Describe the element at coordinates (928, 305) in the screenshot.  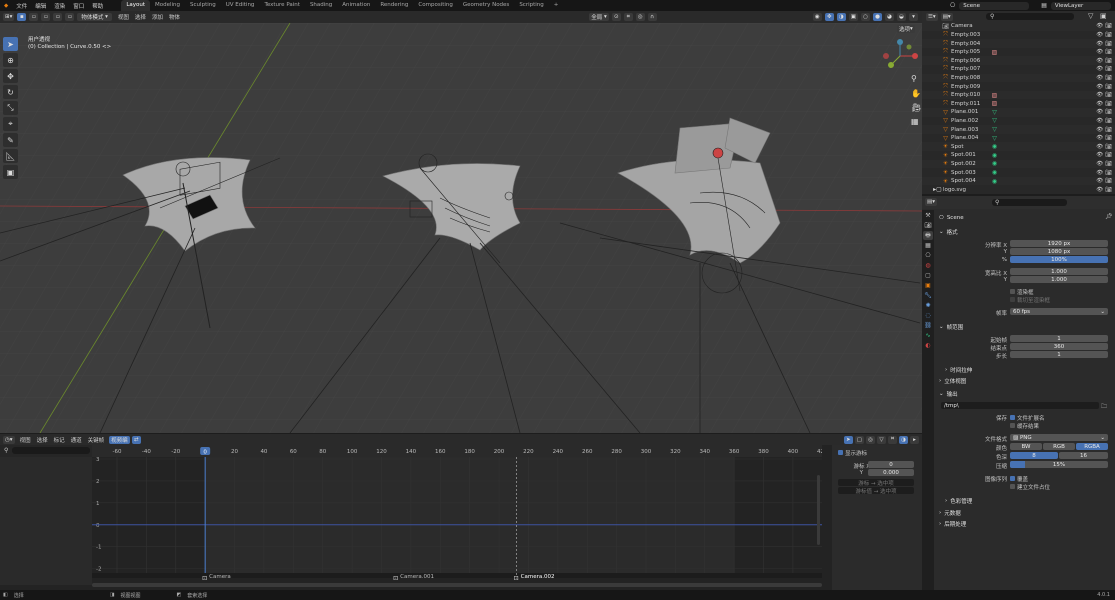
I see `particles-tab-icon: ✺` at that location.